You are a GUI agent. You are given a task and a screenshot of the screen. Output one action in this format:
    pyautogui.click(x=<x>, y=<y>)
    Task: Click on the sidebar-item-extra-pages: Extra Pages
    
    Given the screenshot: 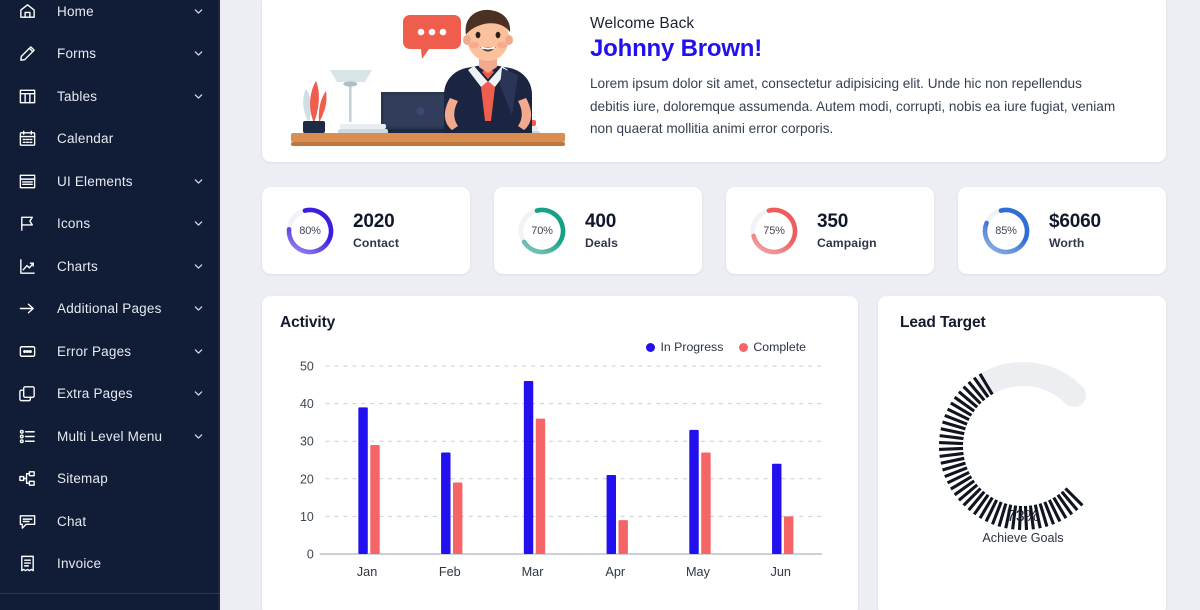 What is the action you would take?
    pyautogui.click(x=110, y=394)
    